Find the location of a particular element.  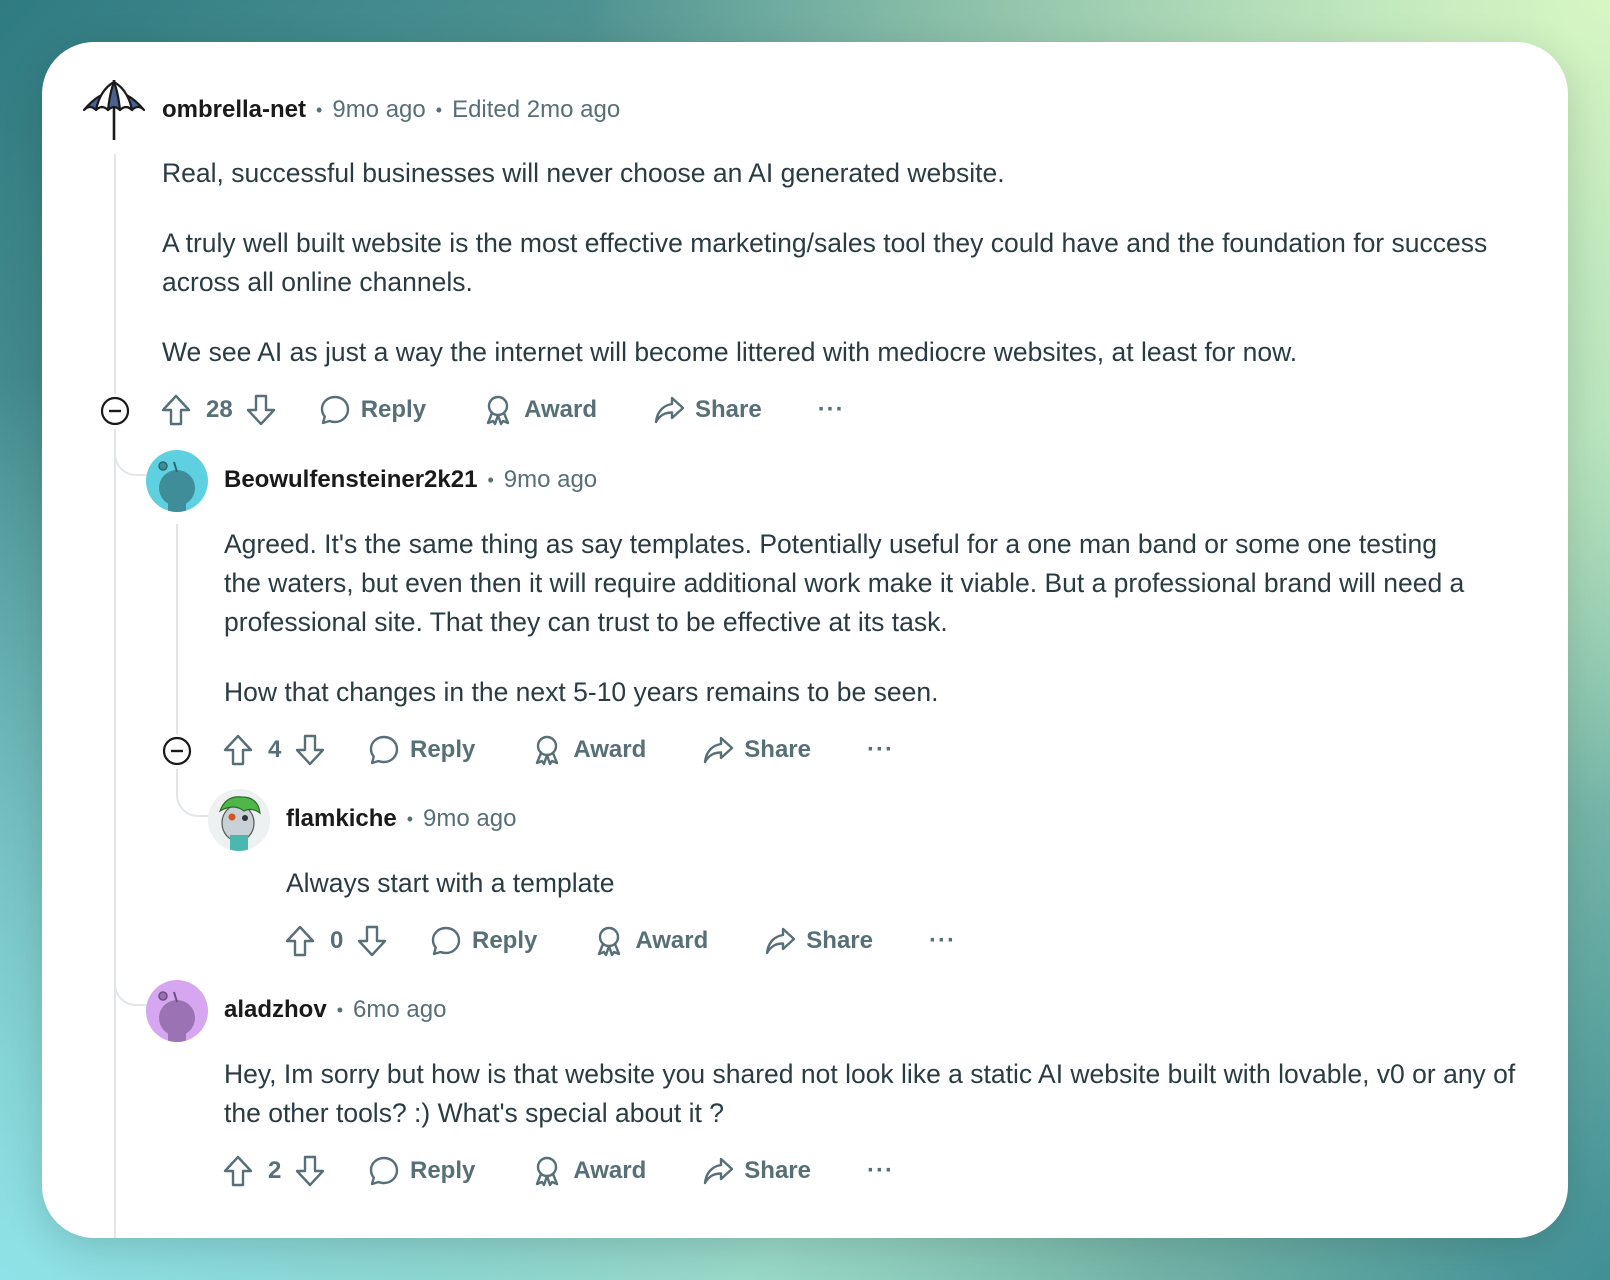

vote-score: 0 is located at coordinates (337, 940).